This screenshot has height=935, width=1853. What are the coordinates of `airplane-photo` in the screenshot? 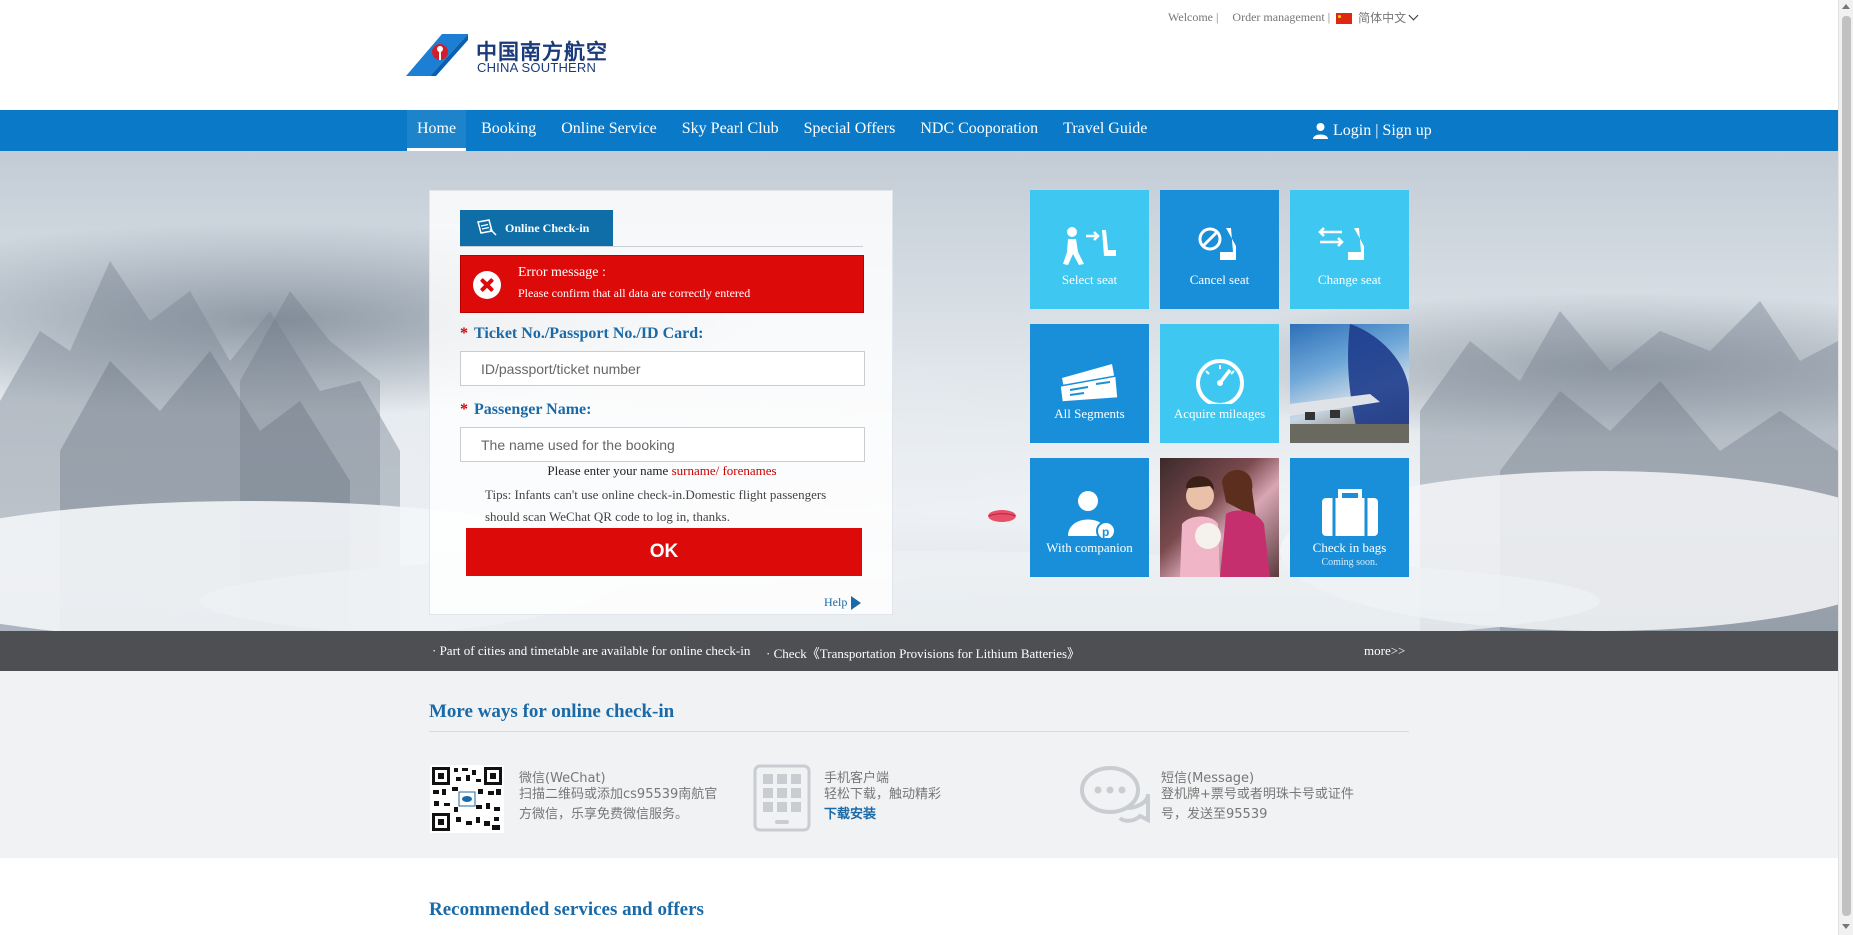 It's located at (1349, 383).